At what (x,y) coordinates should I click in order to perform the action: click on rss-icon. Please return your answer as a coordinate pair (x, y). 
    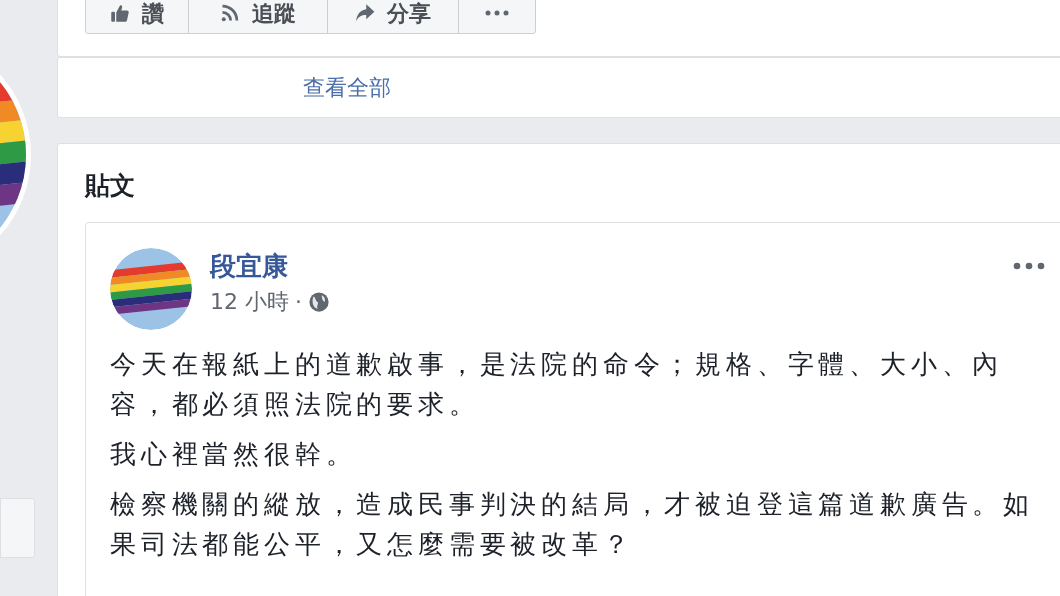
    Looking at the image, I should click on (230, 13).